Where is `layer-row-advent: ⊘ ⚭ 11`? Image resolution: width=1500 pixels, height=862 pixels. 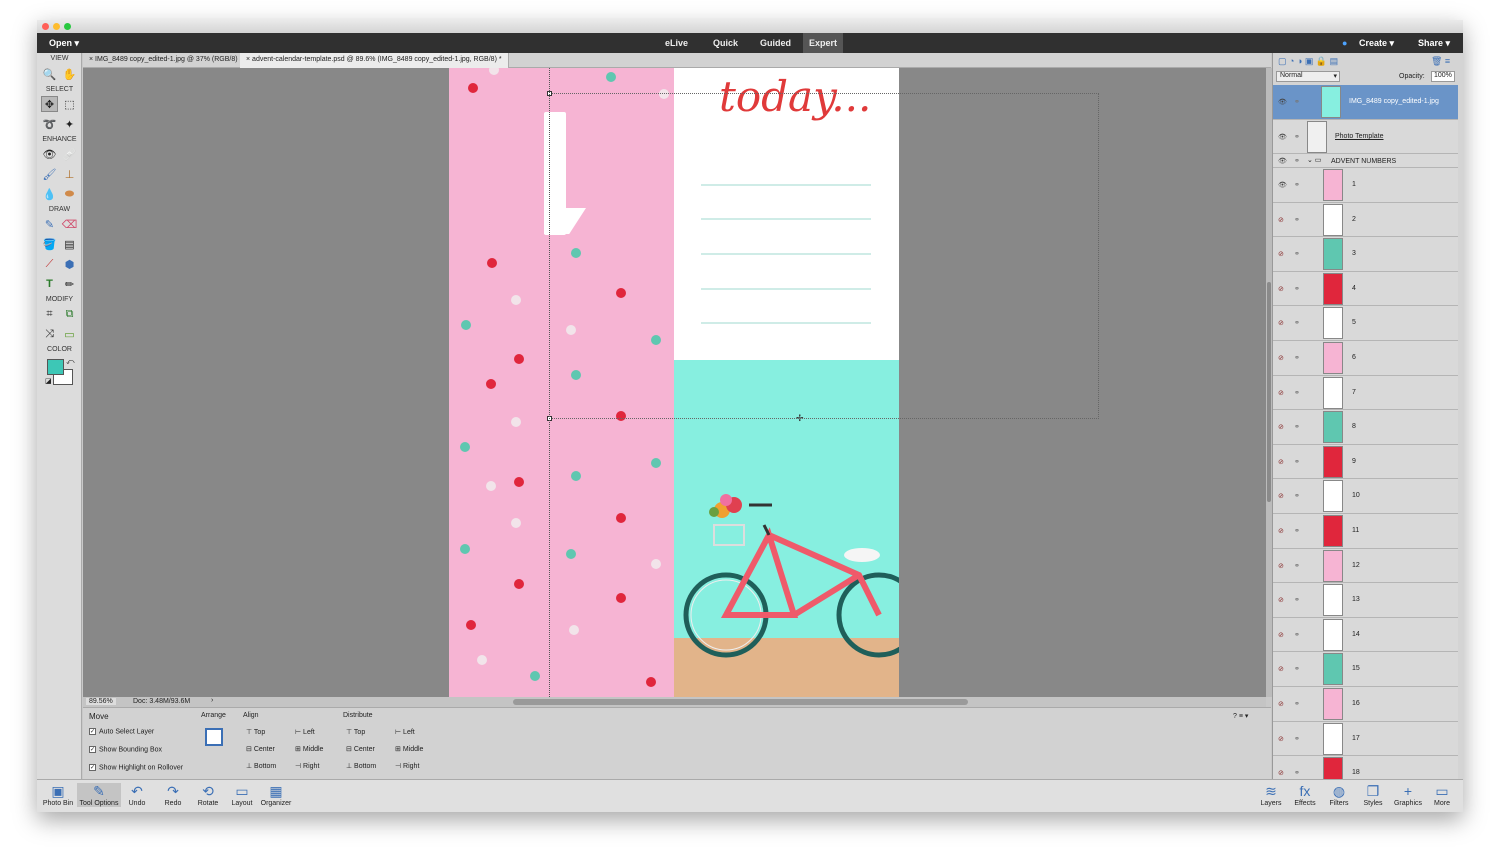 layer-row-advent: ⊘ ⚭ 11 is located at coordinates (1365, 531).